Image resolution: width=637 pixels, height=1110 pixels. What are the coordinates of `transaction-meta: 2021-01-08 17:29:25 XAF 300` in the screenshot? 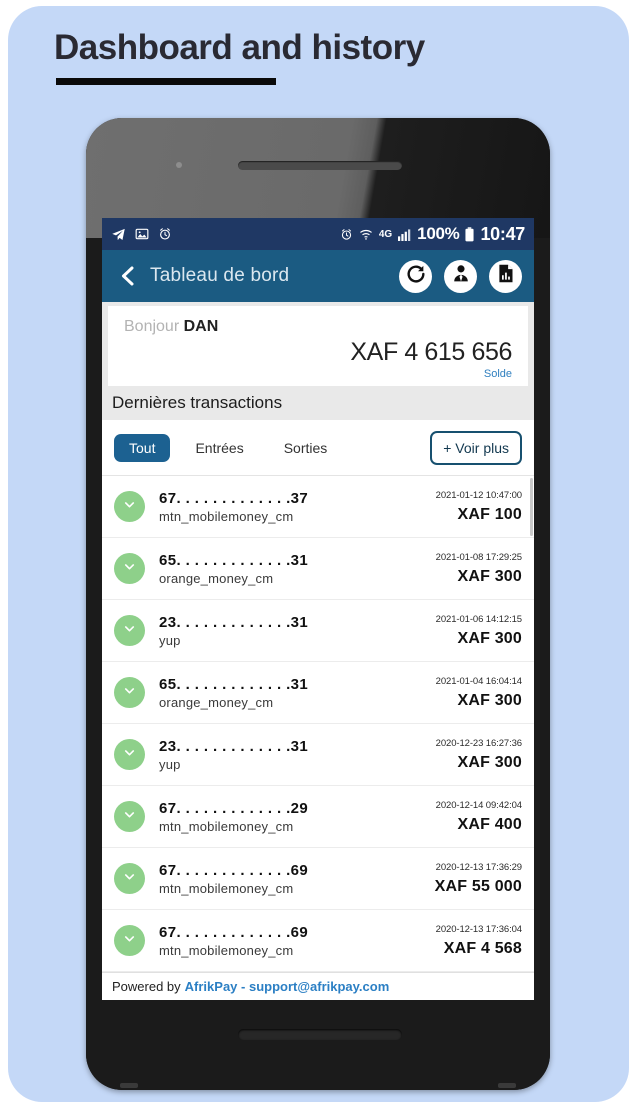 It's located at (479, 569).